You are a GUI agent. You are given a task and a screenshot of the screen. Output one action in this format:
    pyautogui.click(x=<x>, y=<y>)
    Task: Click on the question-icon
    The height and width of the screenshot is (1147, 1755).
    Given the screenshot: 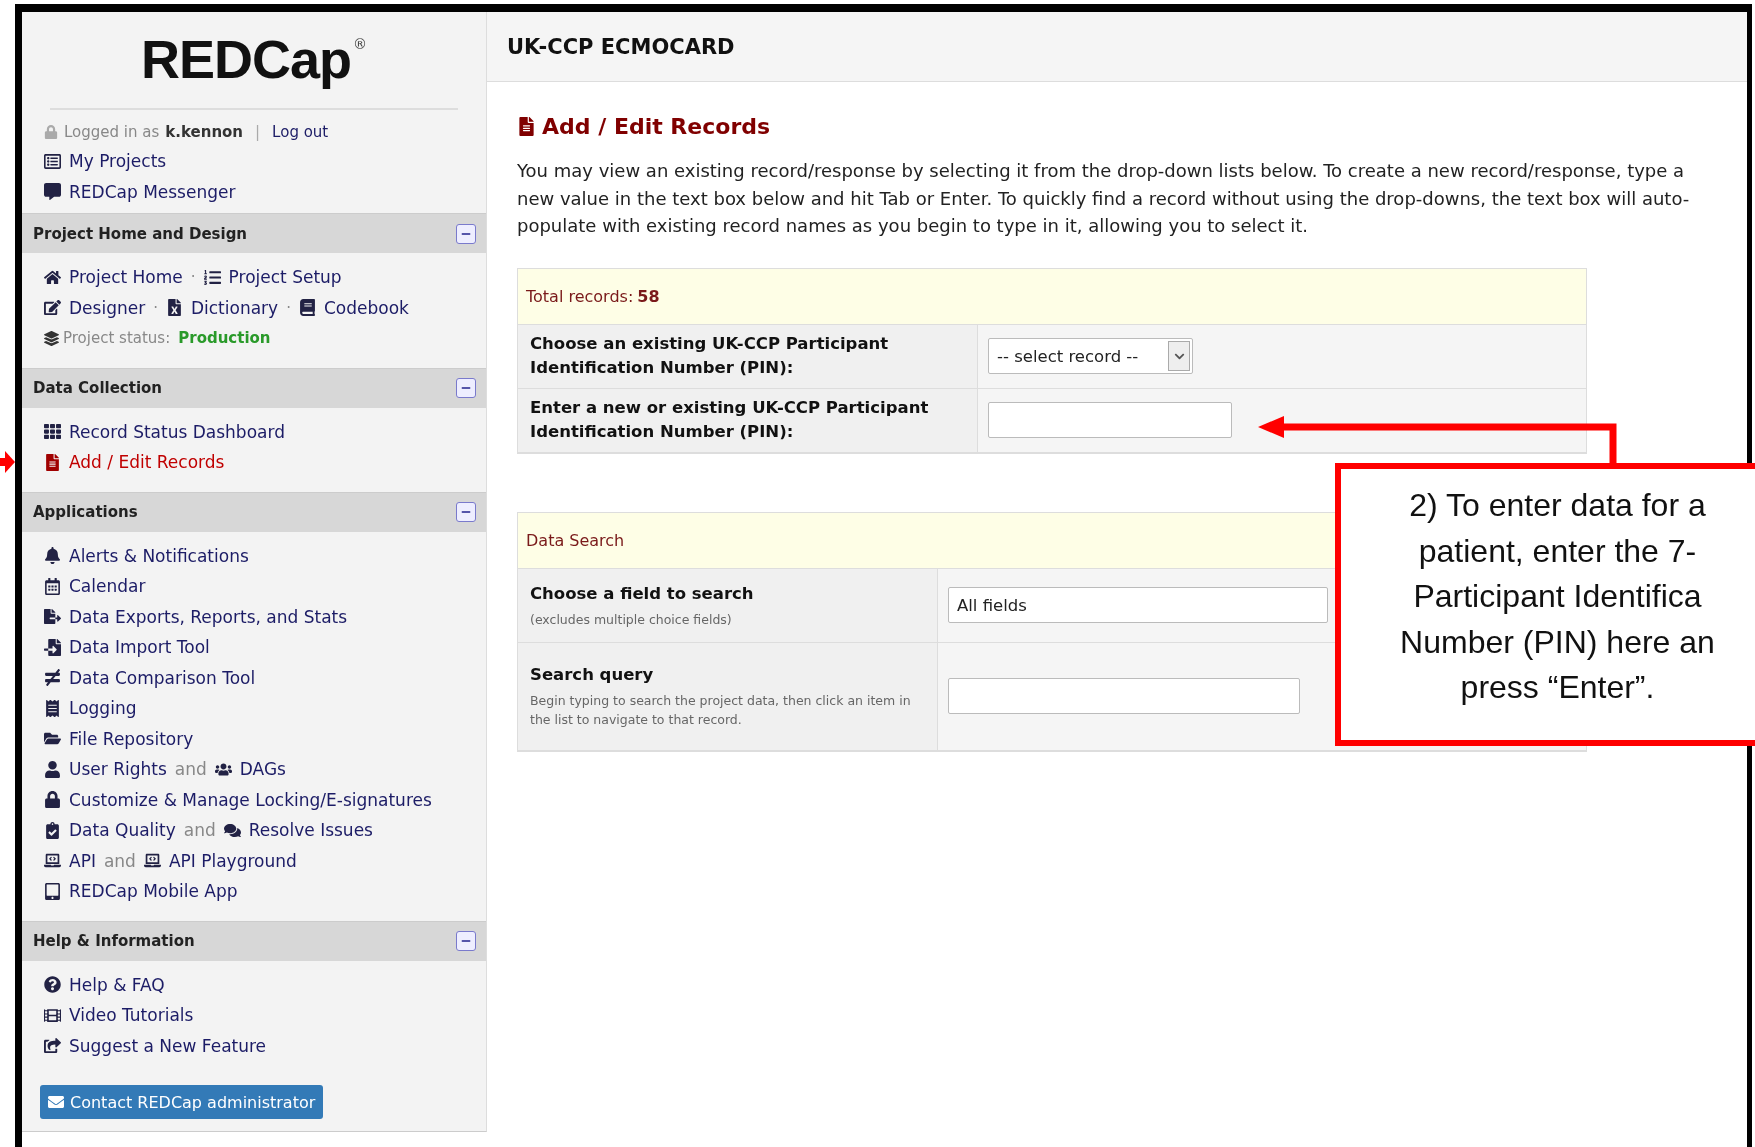 What is the action you would take?
    pyautogui.click(x=52, y=985)
    